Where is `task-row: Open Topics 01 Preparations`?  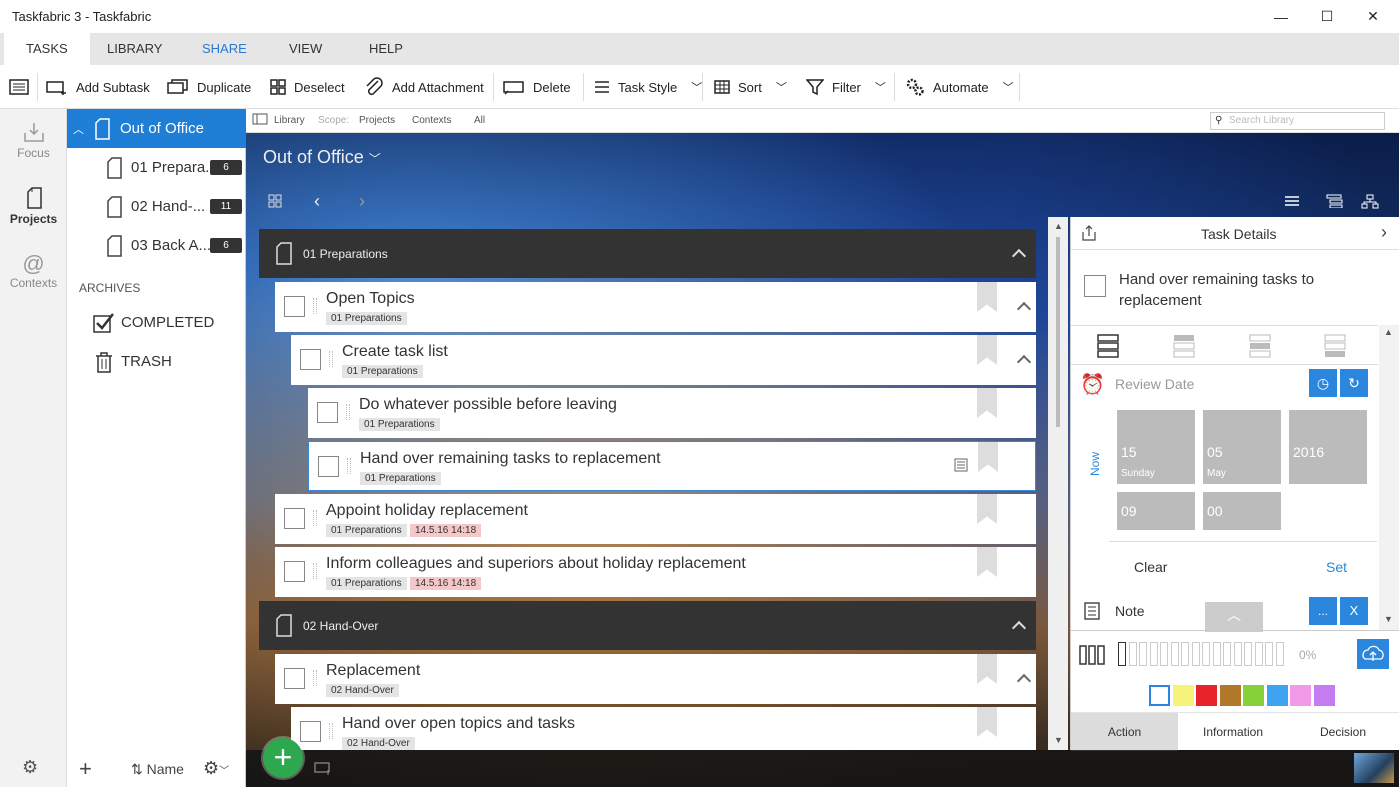
task-row: Open Topics 01 Preparations is located at coordinates (655, 307).